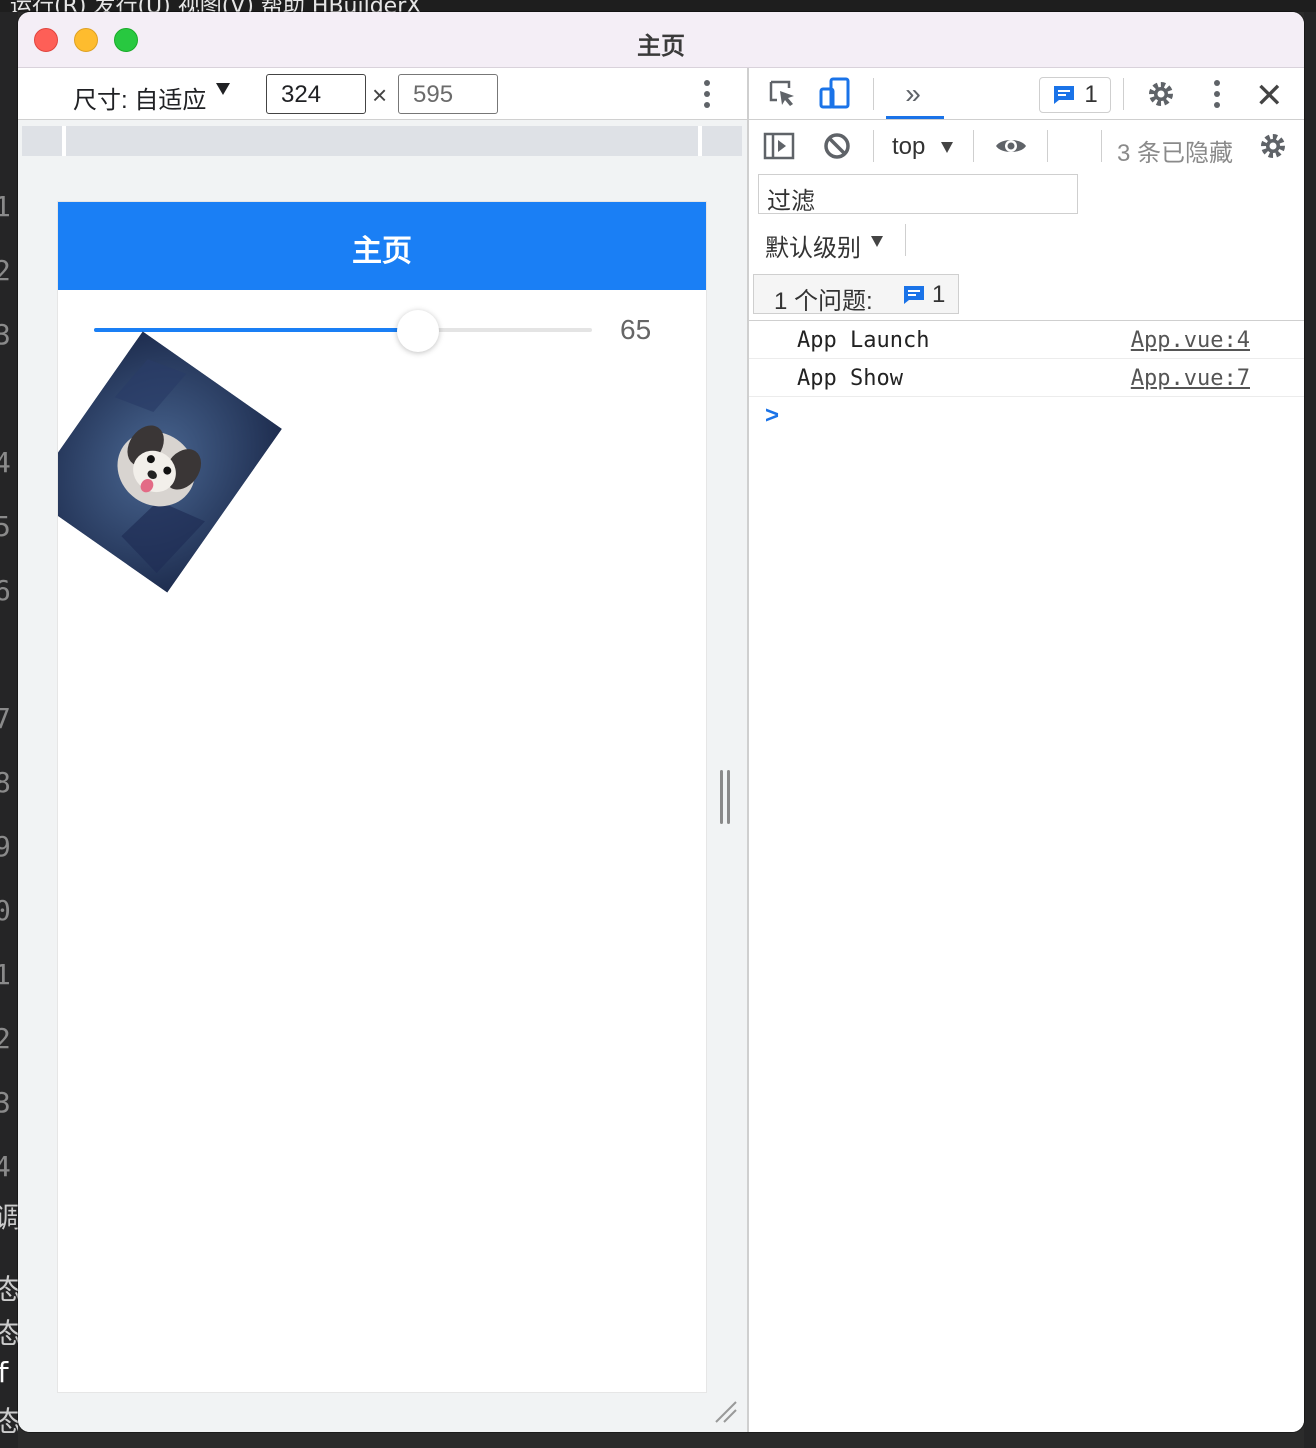  Describe the element at coordinates (5, 910) in the screenshot. I see `gutter-line-number: 0` at that location.